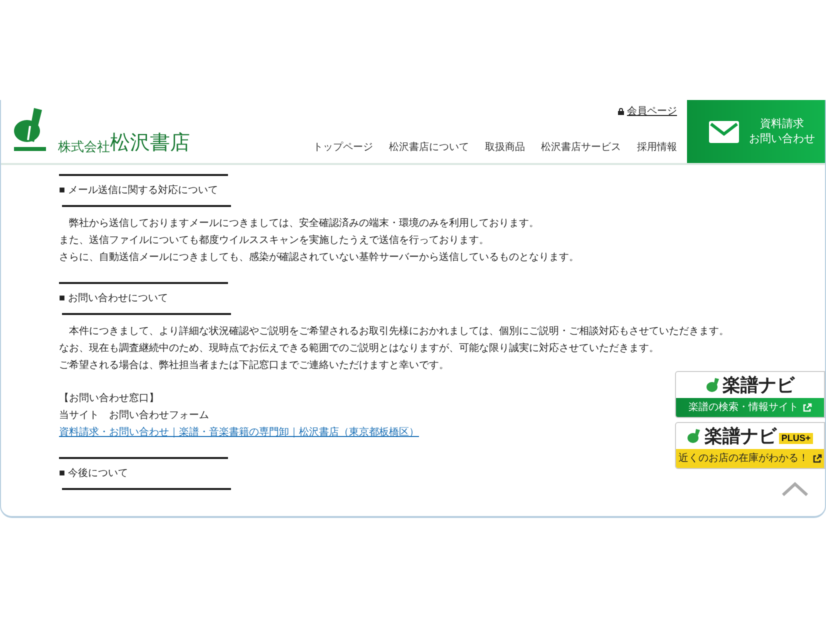 The image size is (826, 620). What do you see at coordinates (398, 331) in the screenshot?
I see `body-text: 本件につきまして、より詳細な状況確認やご説明をご希望されるお取引先様におかれましては、個別にご説明・ご相談対応もさせていただきます。` at bounding box center [398, 331].